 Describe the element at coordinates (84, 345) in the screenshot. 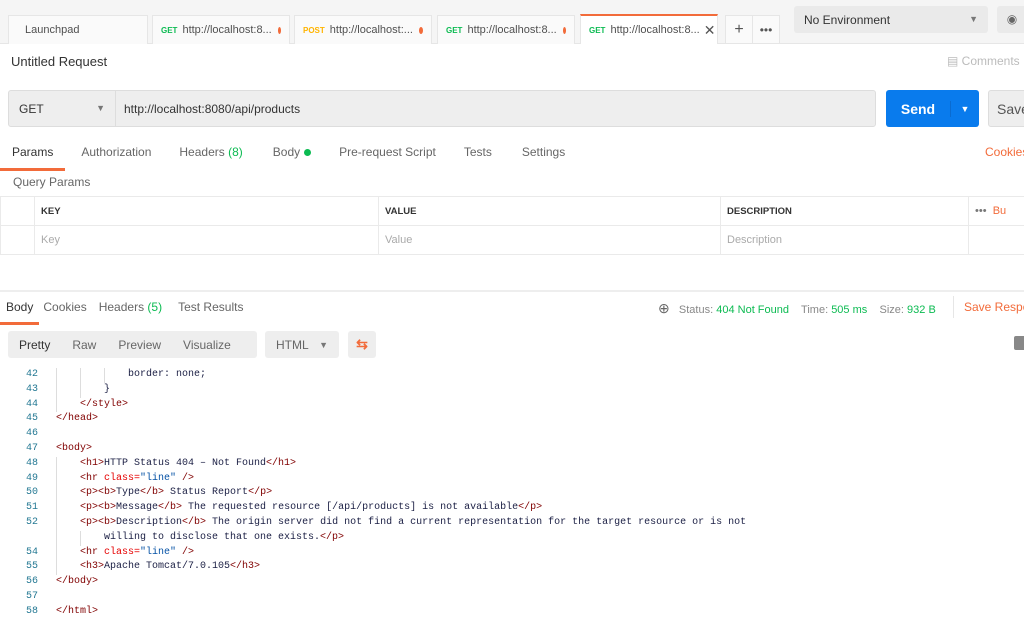

I see `view-raw: Raw` at that location.